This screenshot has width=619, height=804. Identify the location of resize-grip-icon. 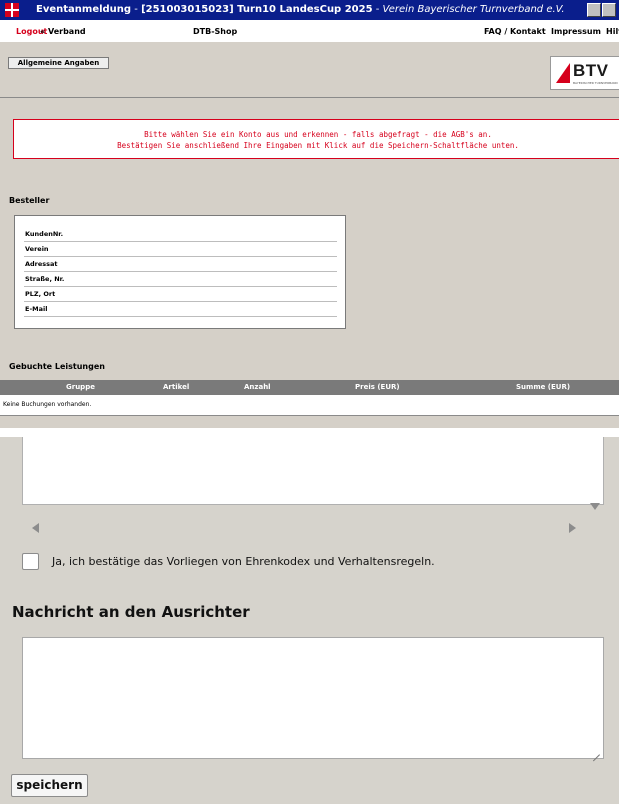
(596, 751).